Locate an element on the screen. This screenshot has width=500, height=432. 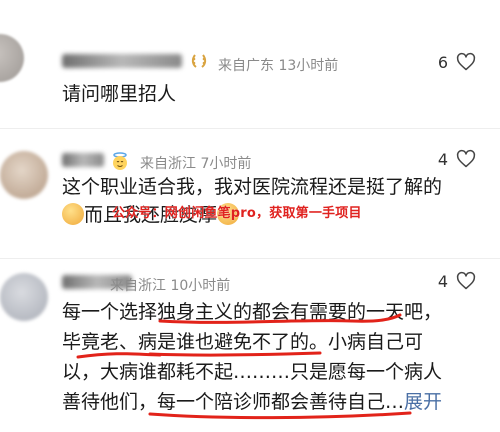
comment-meta: 来自浙江 7小时前 is located at coordinates (196, 164).